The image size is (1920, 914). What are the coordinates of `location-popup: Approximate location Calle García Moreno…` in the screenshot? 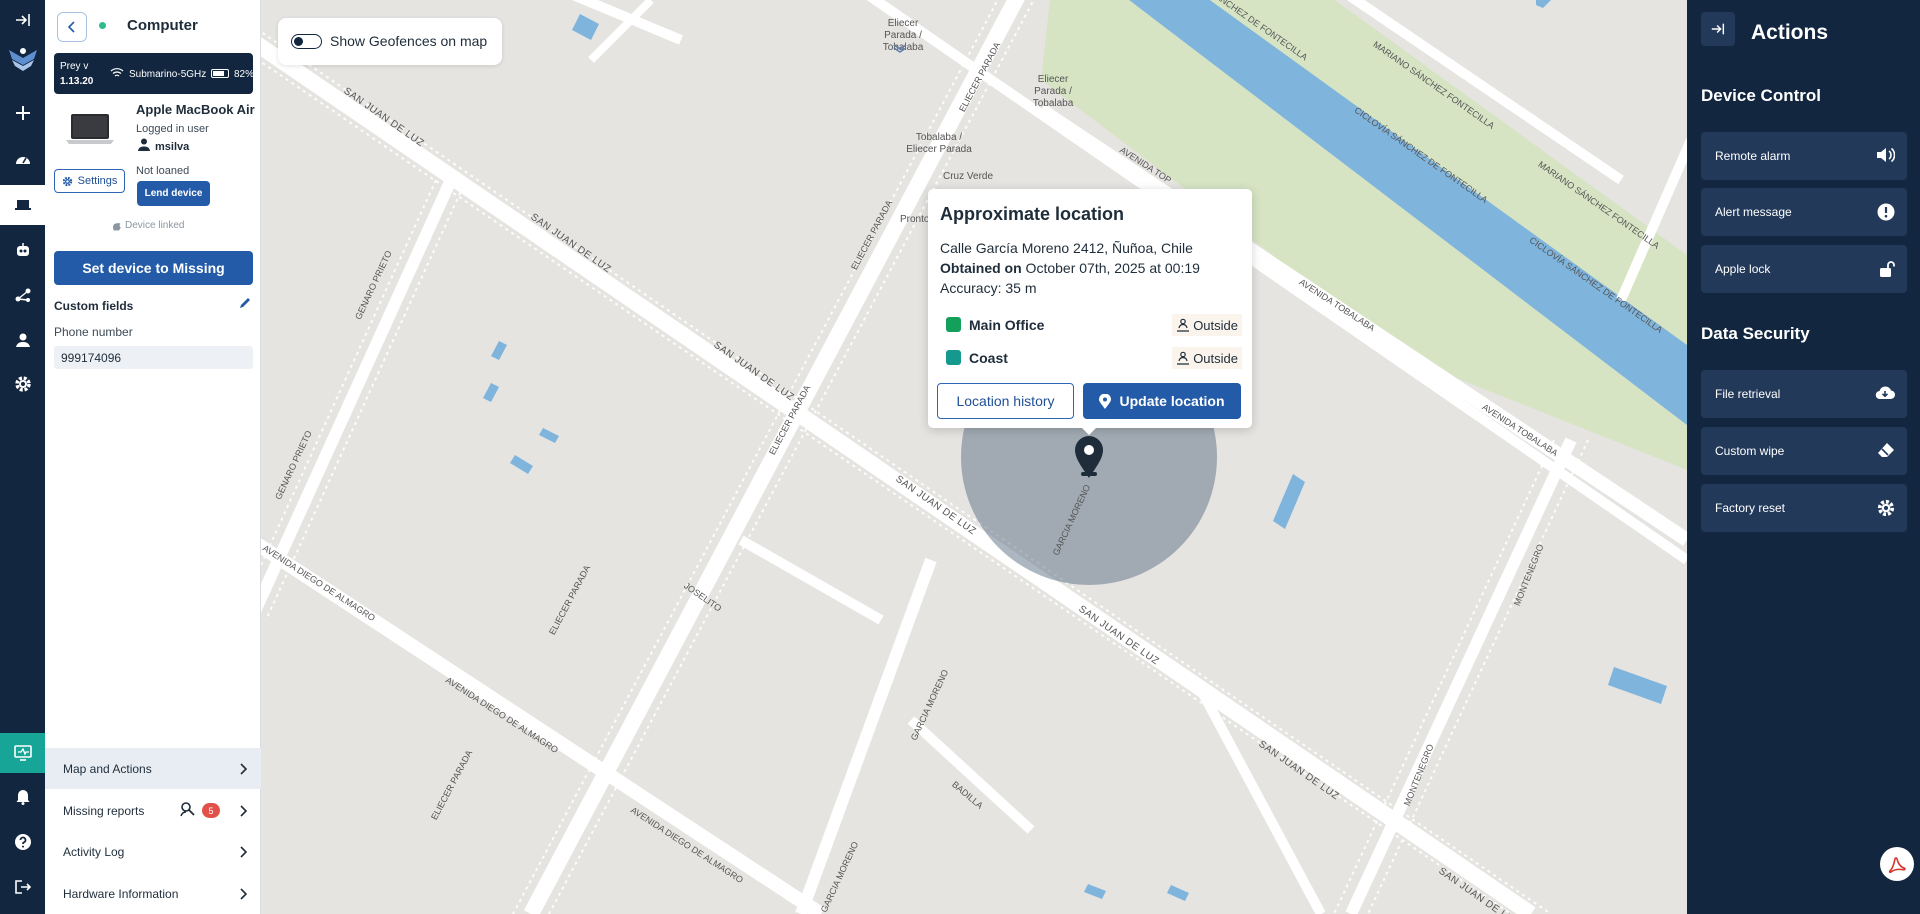 It's located at (1090, 312).